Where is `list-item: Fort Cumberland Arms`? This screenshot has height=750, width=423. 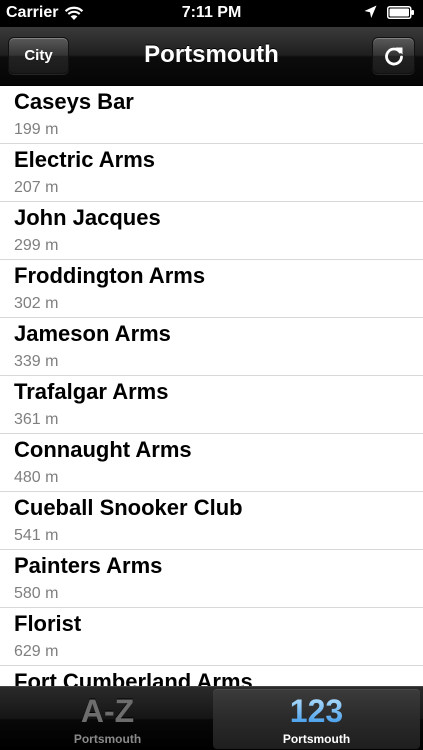
list-item: Fort Cumberland Arms is located at coordinates (211, 676).